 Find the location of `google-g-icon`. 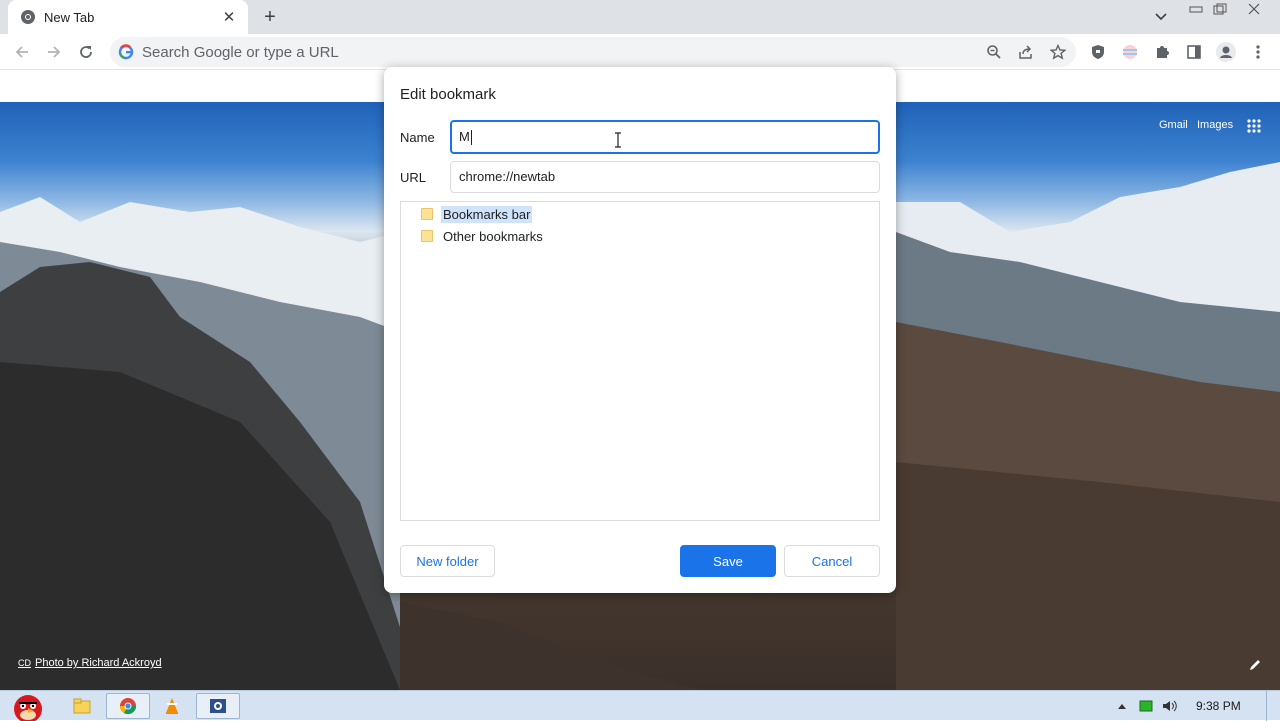

google-g-icon is located at coordinates (126, 52).